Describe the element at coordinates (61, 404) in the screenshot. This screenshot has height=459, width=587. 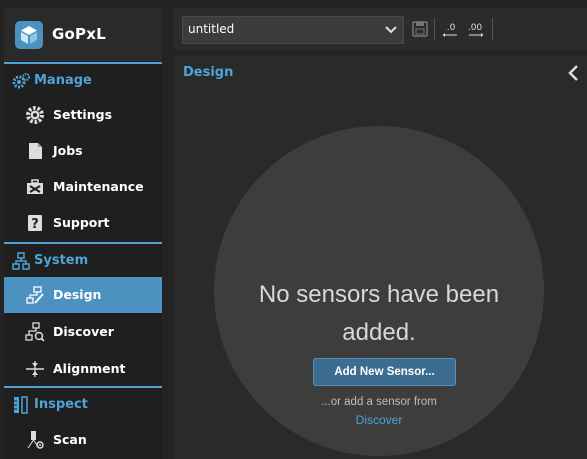
I see `section-label: Inspect` at that location.